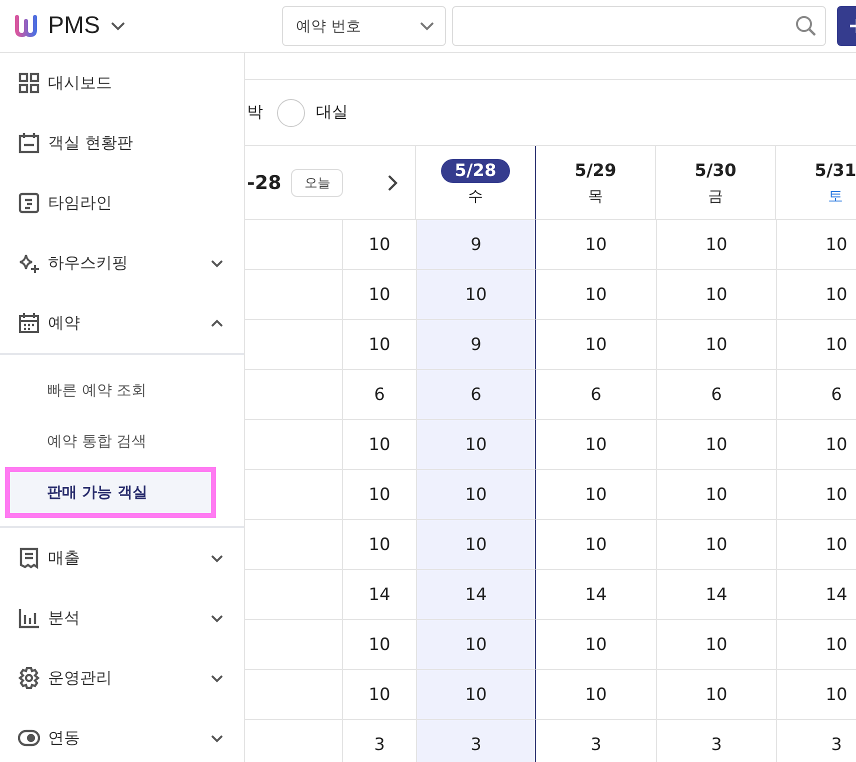 Image resolution: width=856 pixels, height=762 pixels. What do you see at coordinates (74, 26) in the screenshot?
I see `app-name: PMS` at bounding box center [74, 26].